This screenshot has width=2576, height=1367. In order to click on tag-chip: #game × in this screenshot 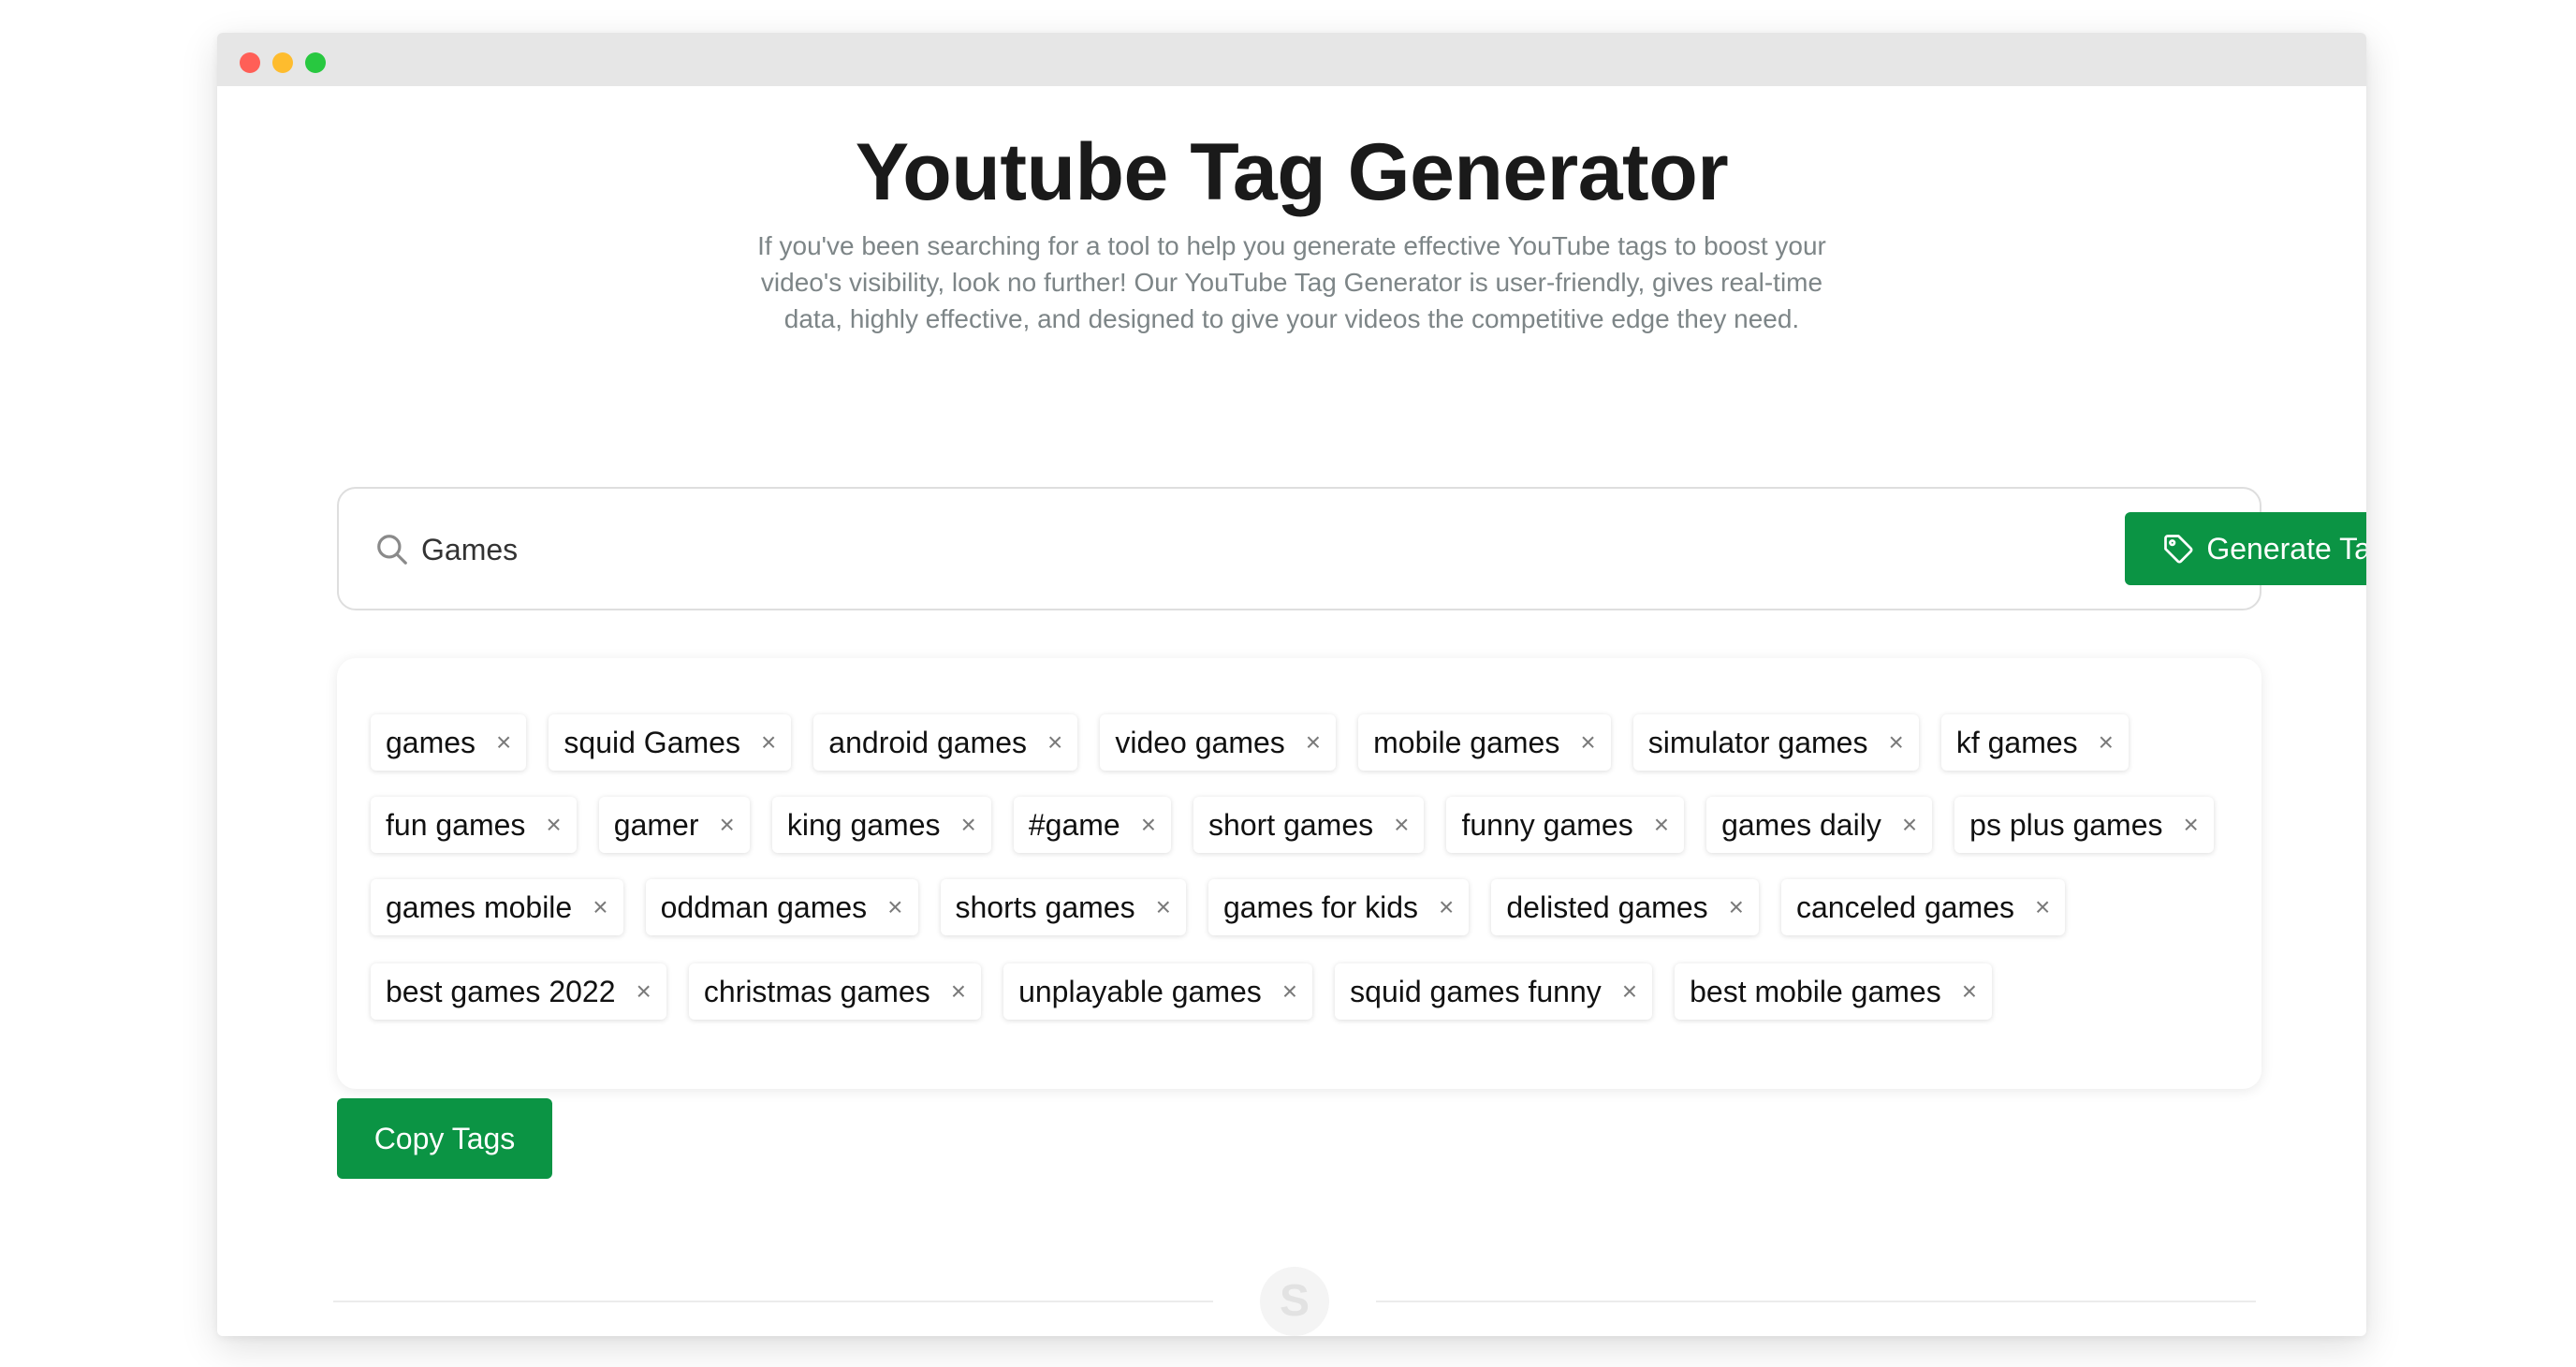, I will do `click(1092, 825)`.